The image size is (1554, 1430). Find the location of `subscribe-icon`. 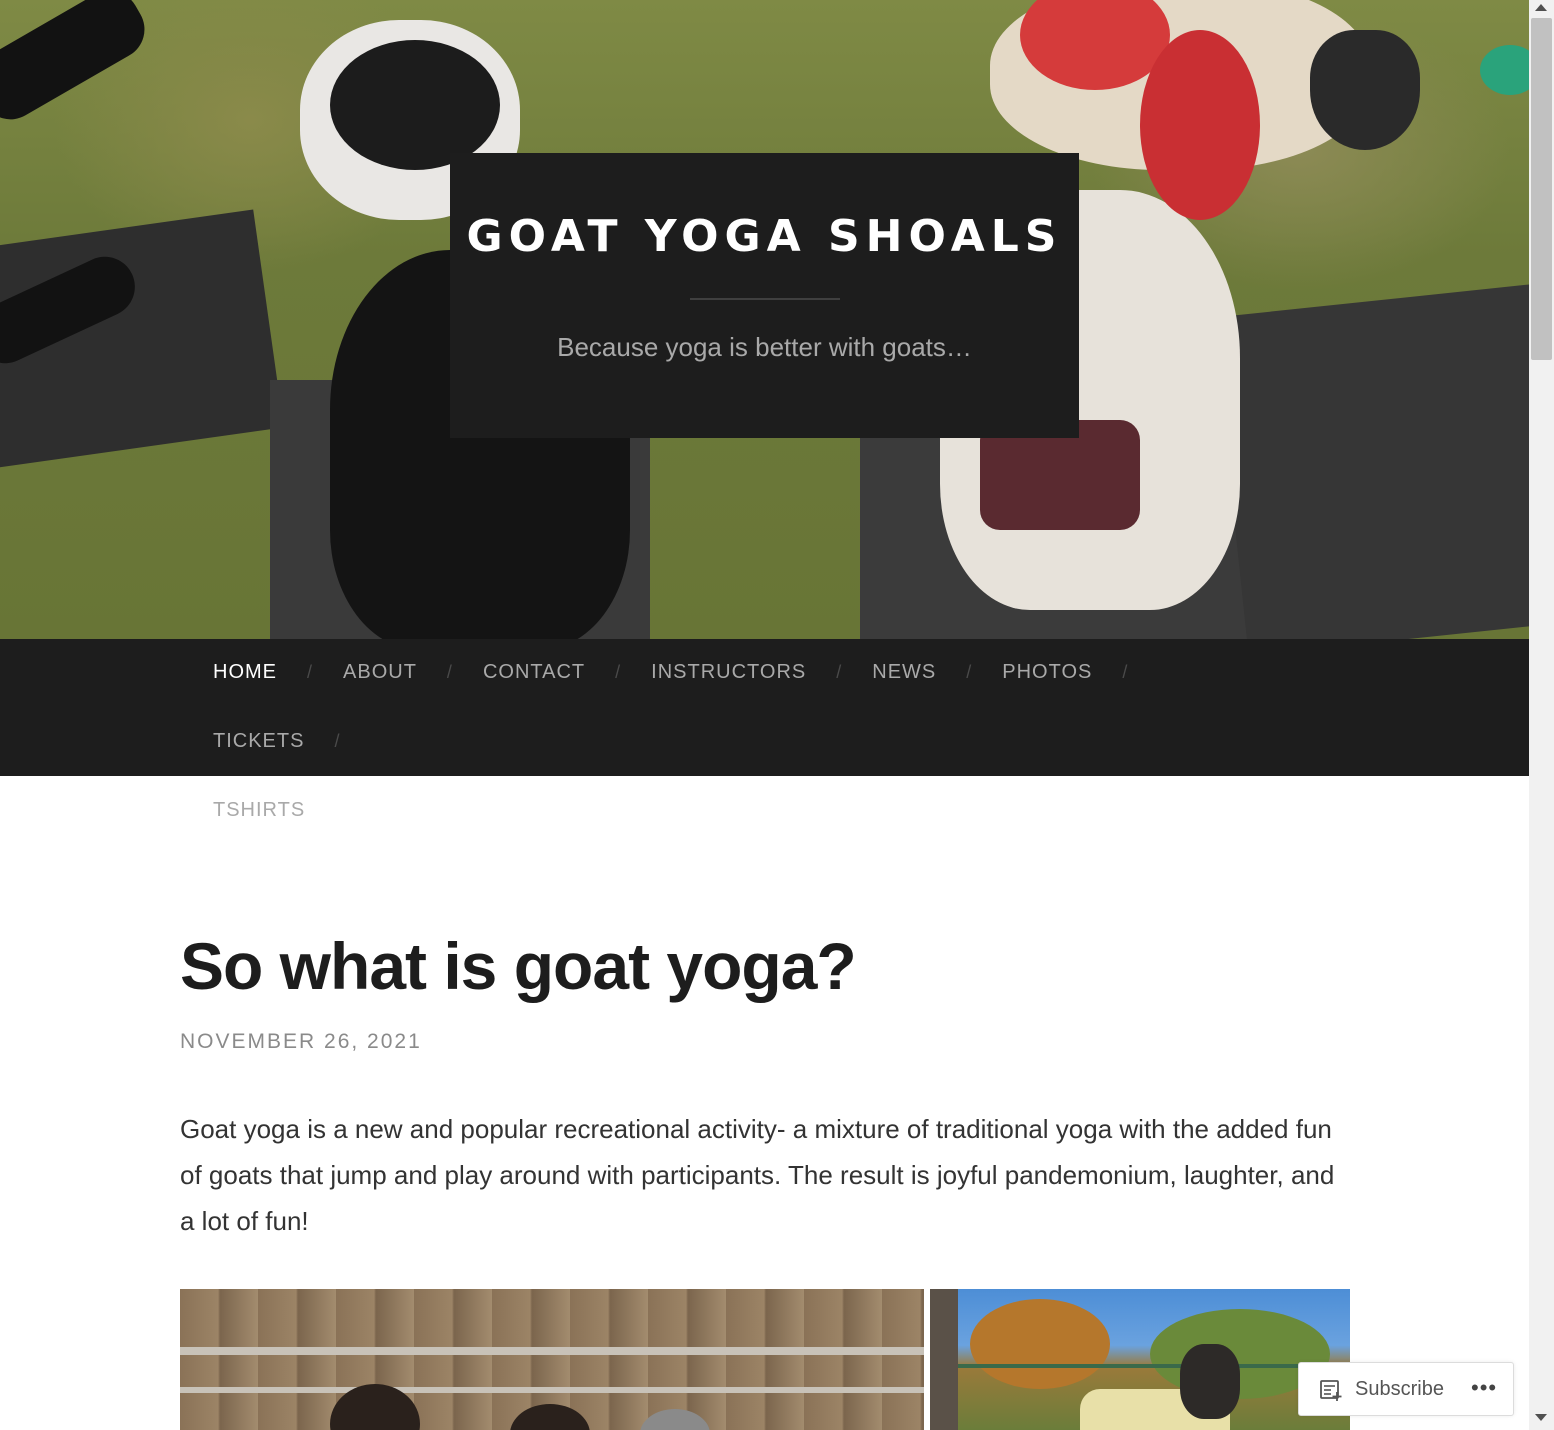

subscribe-icon is located at coordinates (1331, 1390).